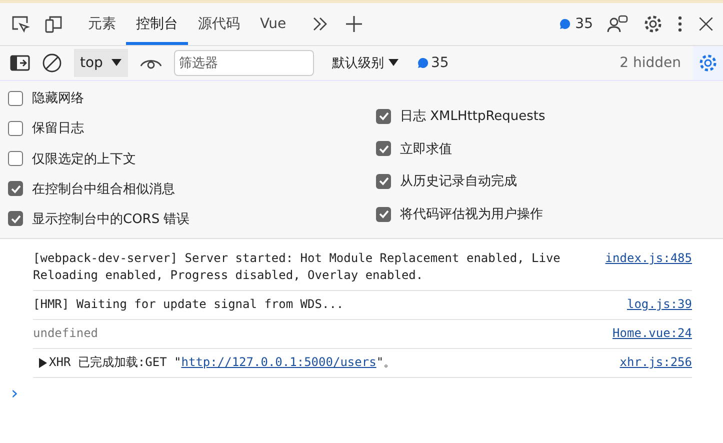 This screenshot has height=443, width=723. Describe the element at coordinates (14, 393) in the screenshot. I see `console-prompt: ›` at that location.